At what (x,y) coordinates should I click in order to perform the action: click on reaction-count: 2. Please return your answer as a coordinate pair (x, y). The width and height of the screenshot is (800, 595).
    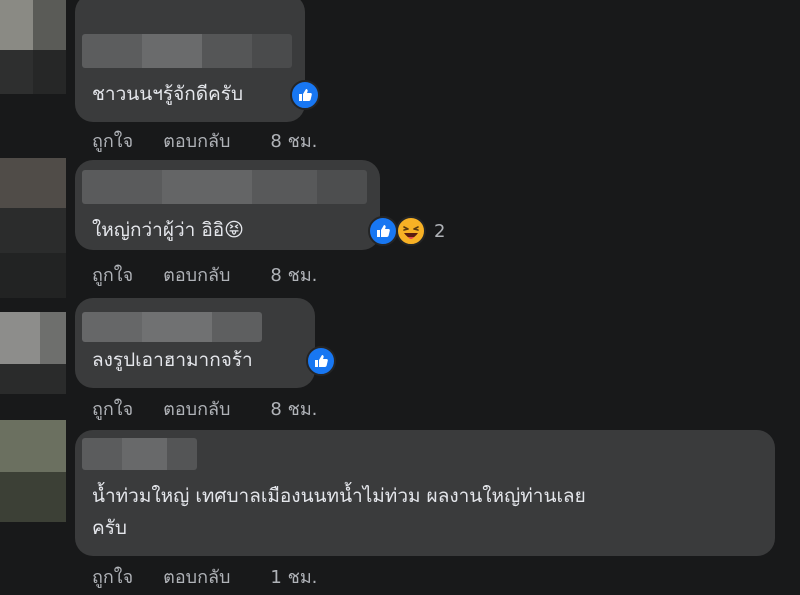
    Looking at the image, I should click on (439, 231).